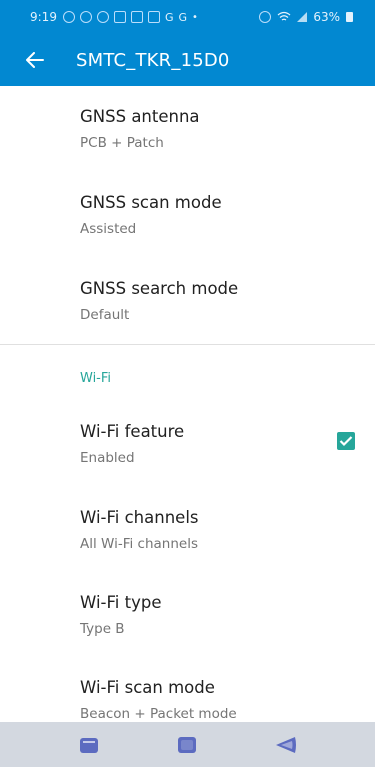 The width and height of the screenshot is (375, 767). I want to click on status-bar: 9:19 G G • 63%, so click(187, 17).